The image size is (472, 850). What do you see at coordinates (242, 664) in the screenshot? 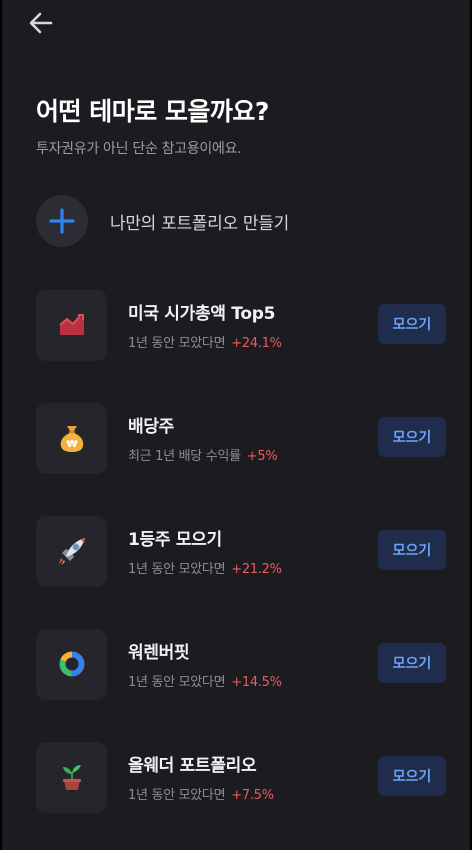
I see `theme-item-buffett: 워렌버핏 1년 동안 모았다면 +14.5% 모으기` at bounding box center [242, 664].